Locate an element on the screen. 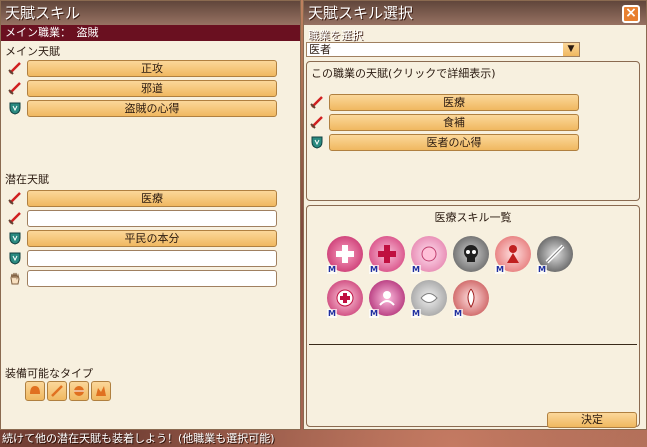 This screenshot has width=647, height=447. main-slot-label: 正攻 is located at coordinates (152, 68).